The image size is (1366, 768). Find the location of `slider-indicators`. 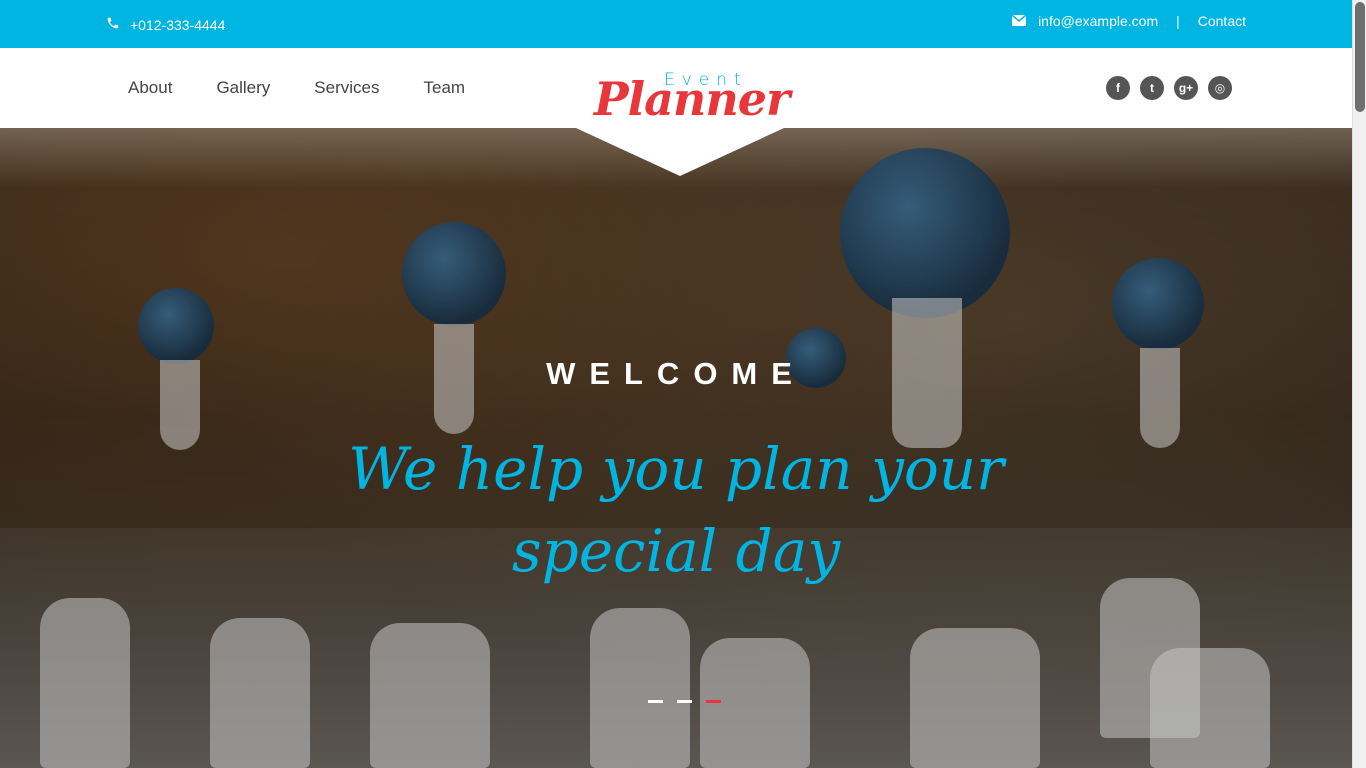

slider-indicators is located at coordinates (684, 701).